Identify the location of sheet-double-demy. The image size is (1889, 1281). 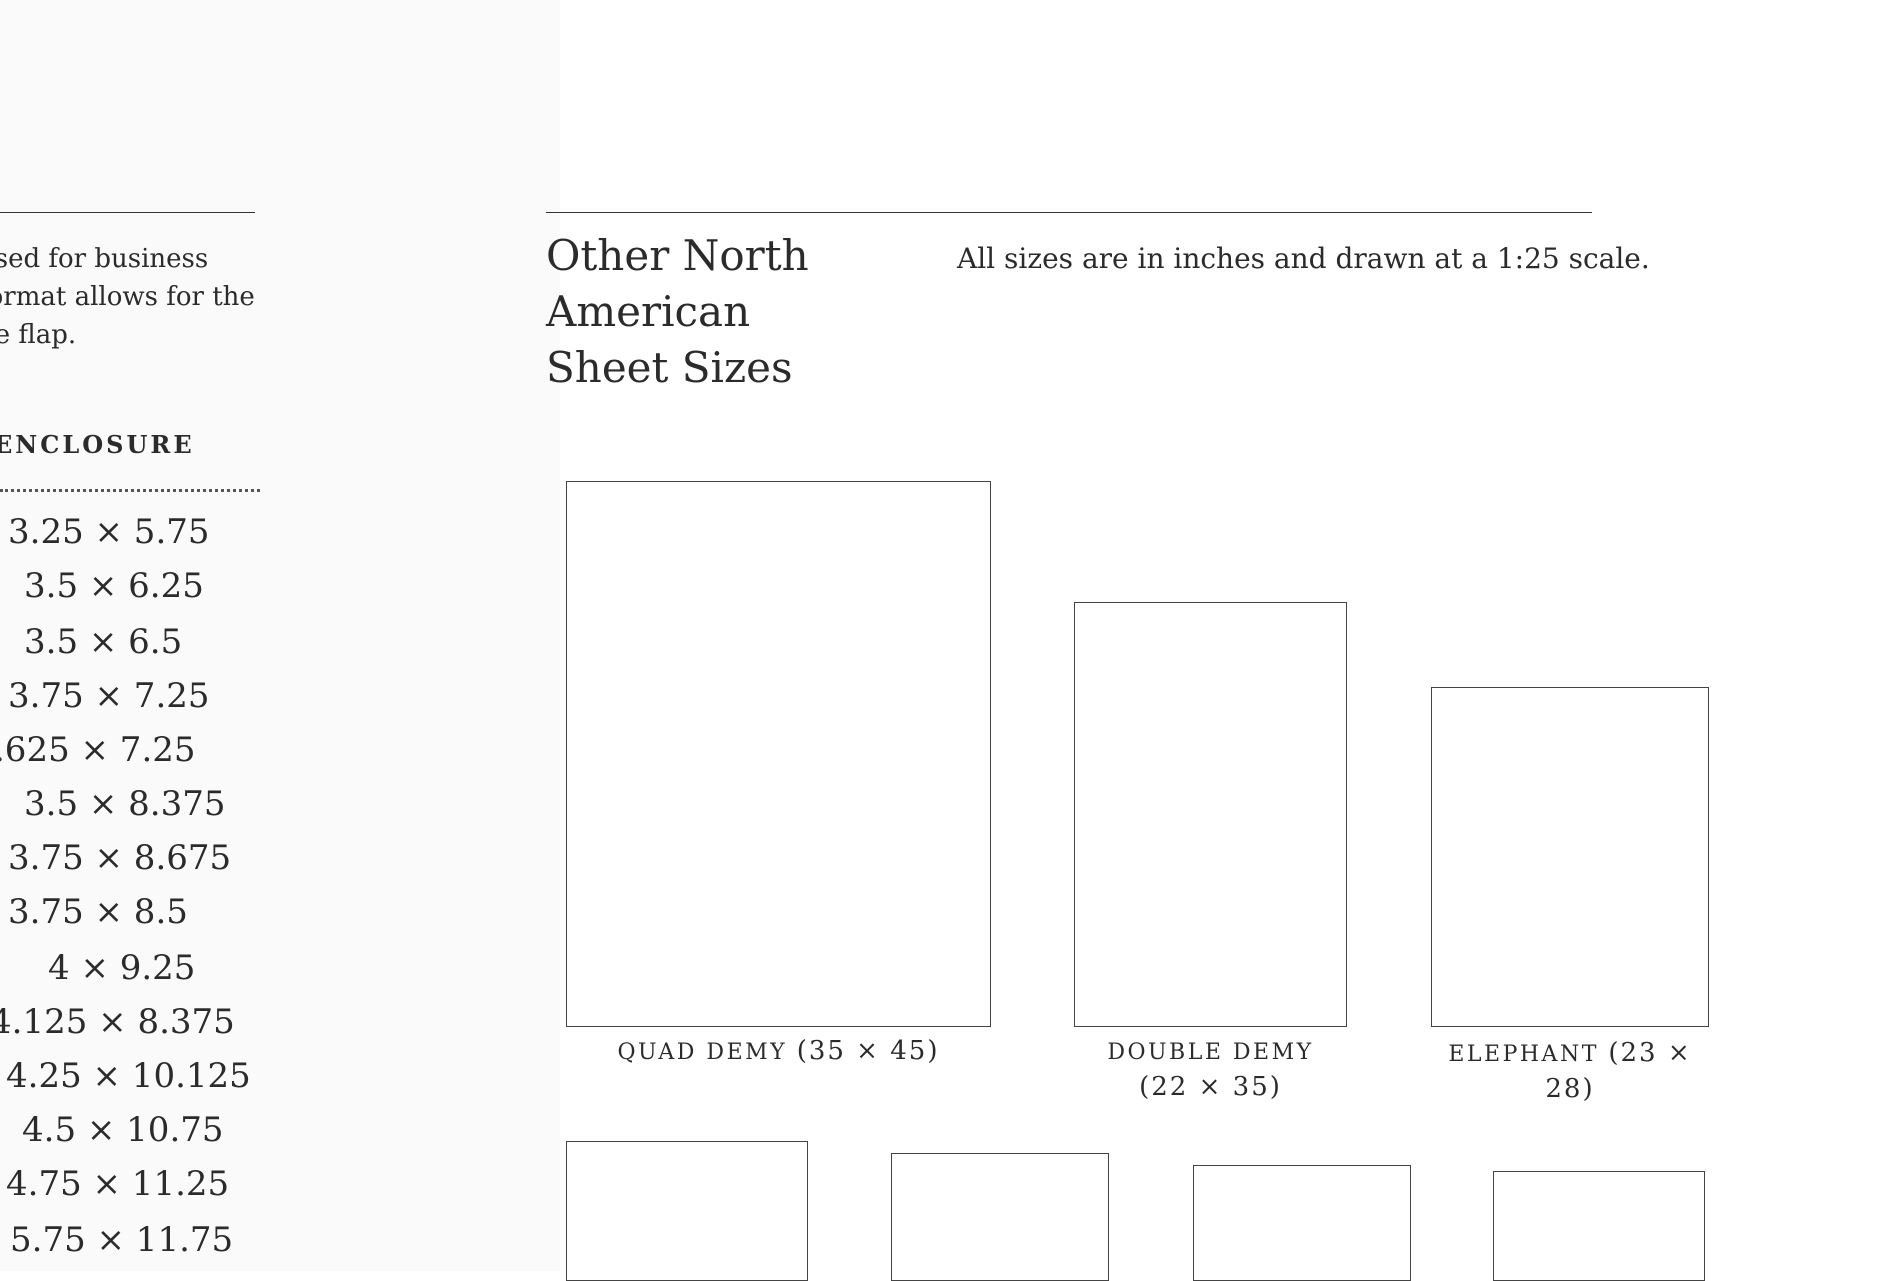
(1210, 814).